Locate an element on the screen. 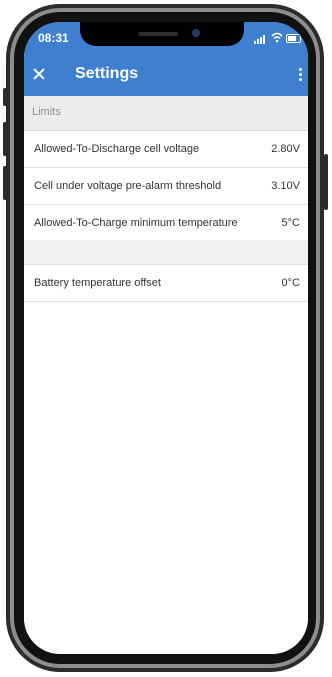 This screenshot has height=677, width=332. app-bar: 08:31 Settings is located at coordinates (166, 59).